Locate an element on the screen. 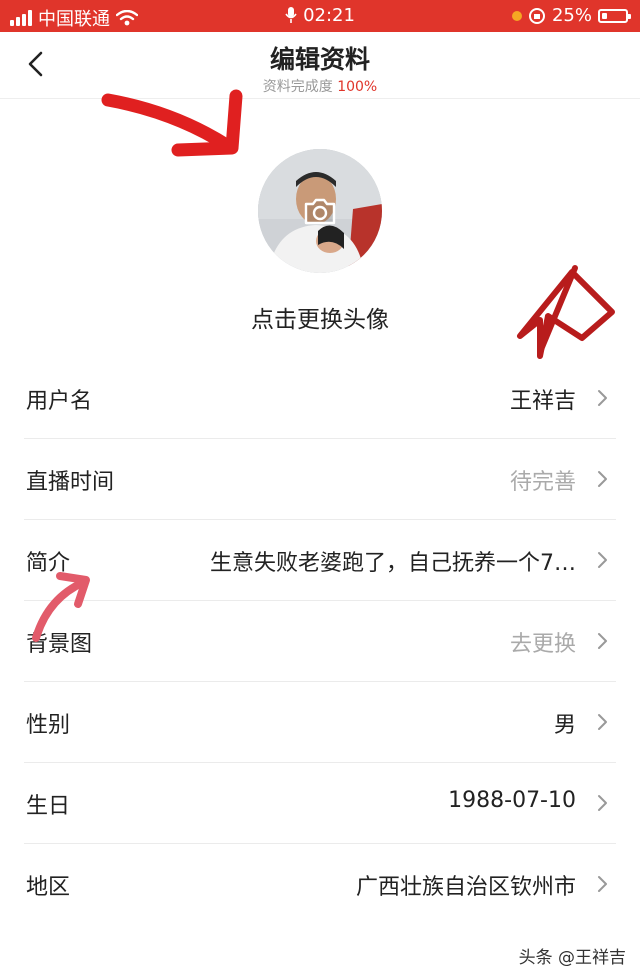 The image size is (640, 978). field-label: 生日 is located at coordinates (48, 806).